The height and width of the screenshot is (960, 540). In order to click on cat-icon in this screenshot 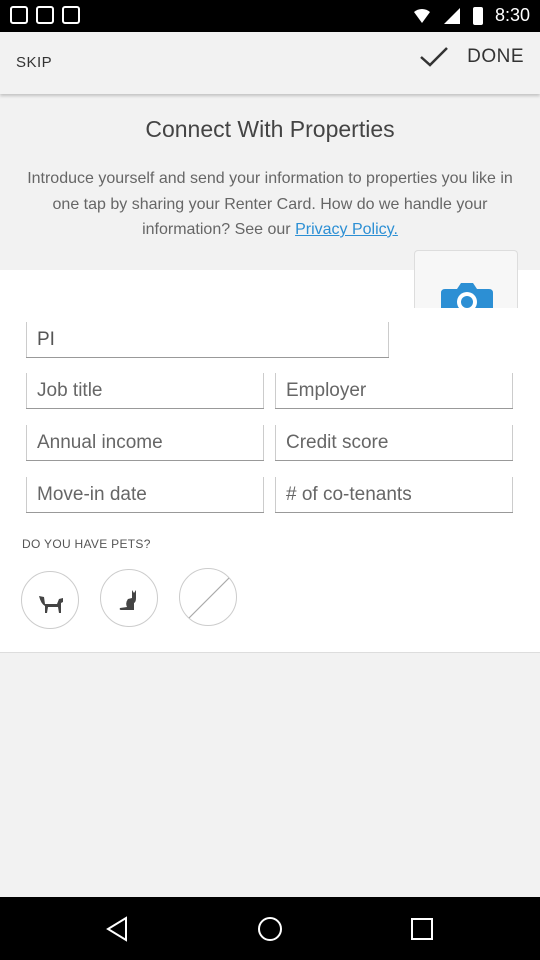, I will do `click(127, 600)`.